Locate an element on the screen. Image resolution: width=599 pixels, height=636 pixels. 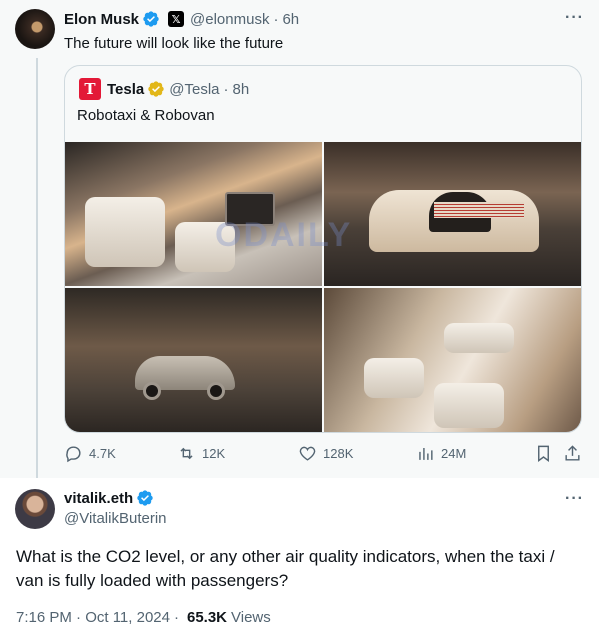
thread-line is located at coordinates (37, 268).